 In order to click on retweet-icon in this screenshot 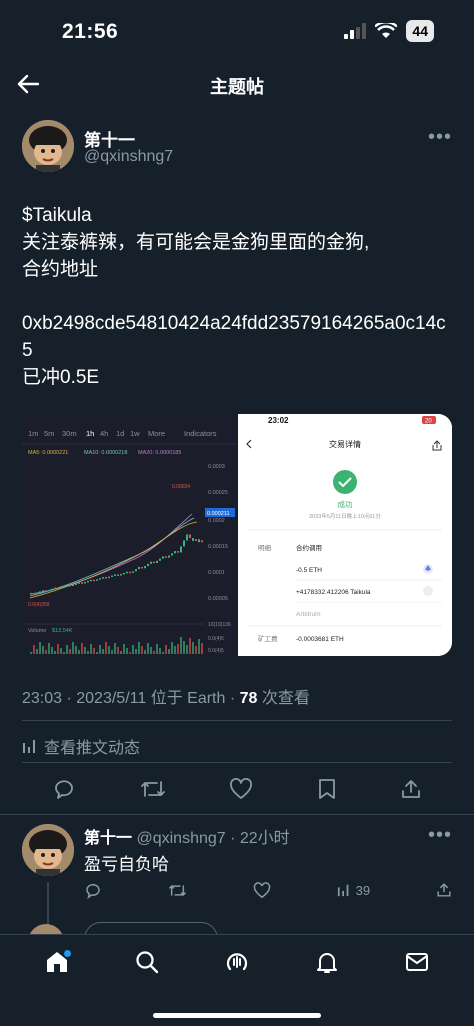, I will do `click(153, 789)`.